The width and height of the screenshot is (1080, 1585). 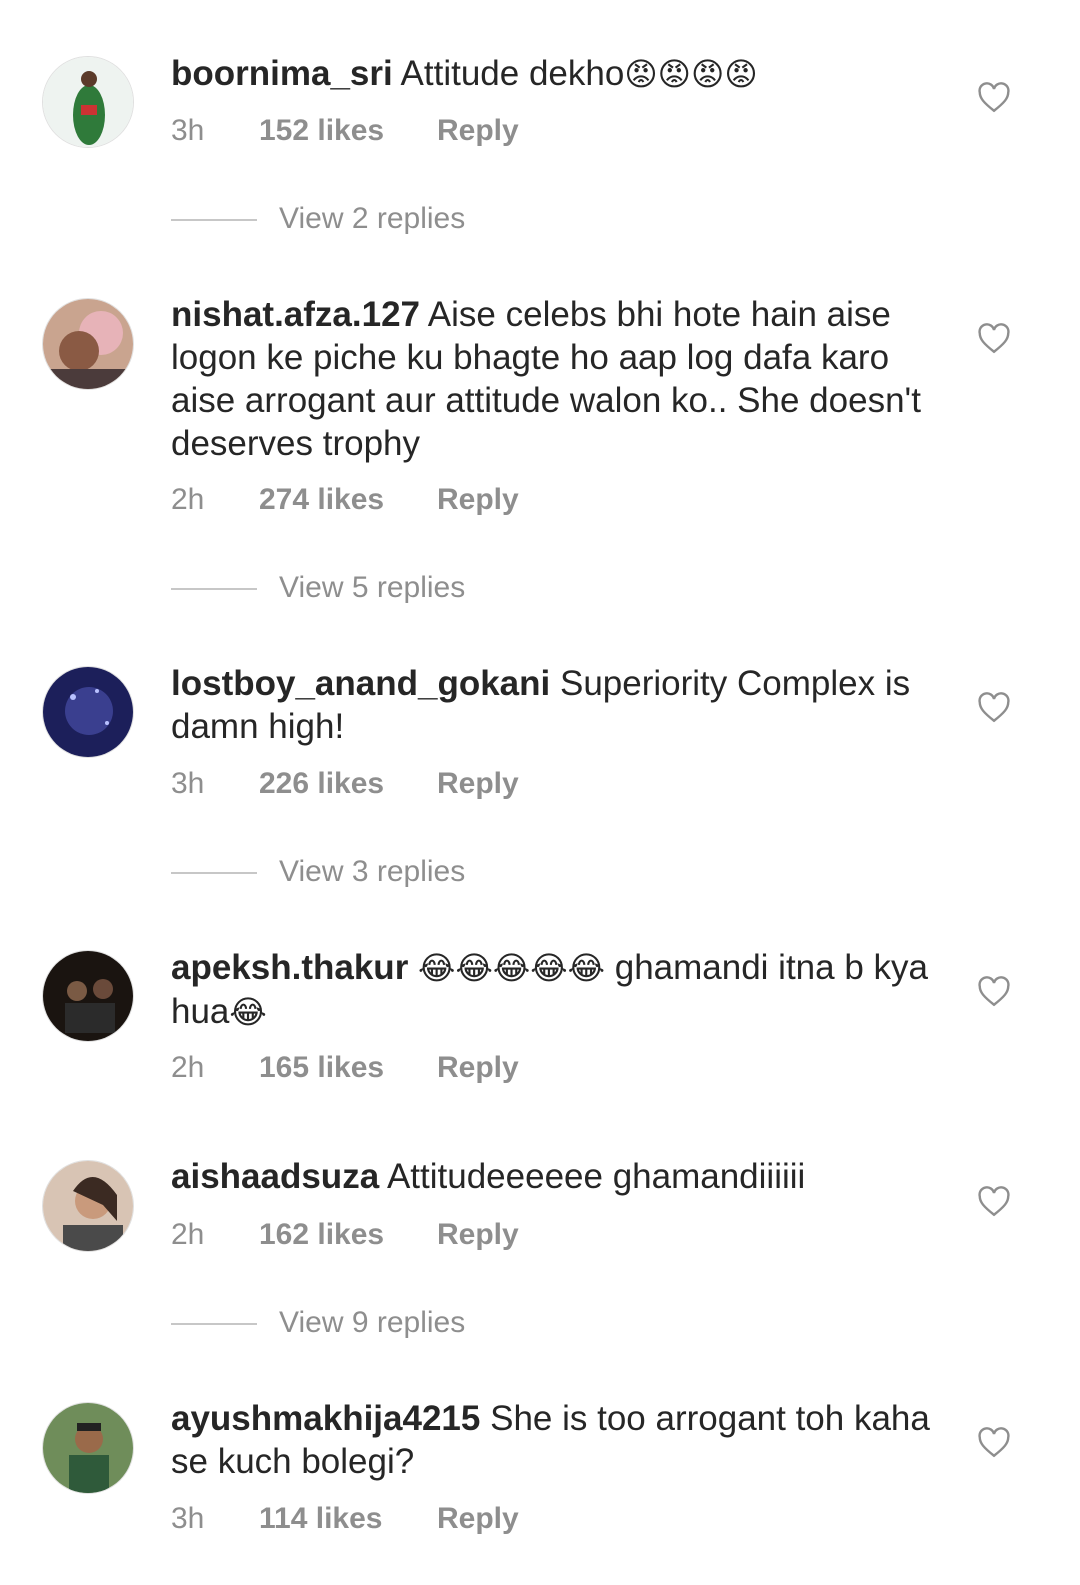 What do you see at coordinates (318, 588) in the screenshot?
I see `view-replies-button: View 5 replies` at bounding box center [318, 588].